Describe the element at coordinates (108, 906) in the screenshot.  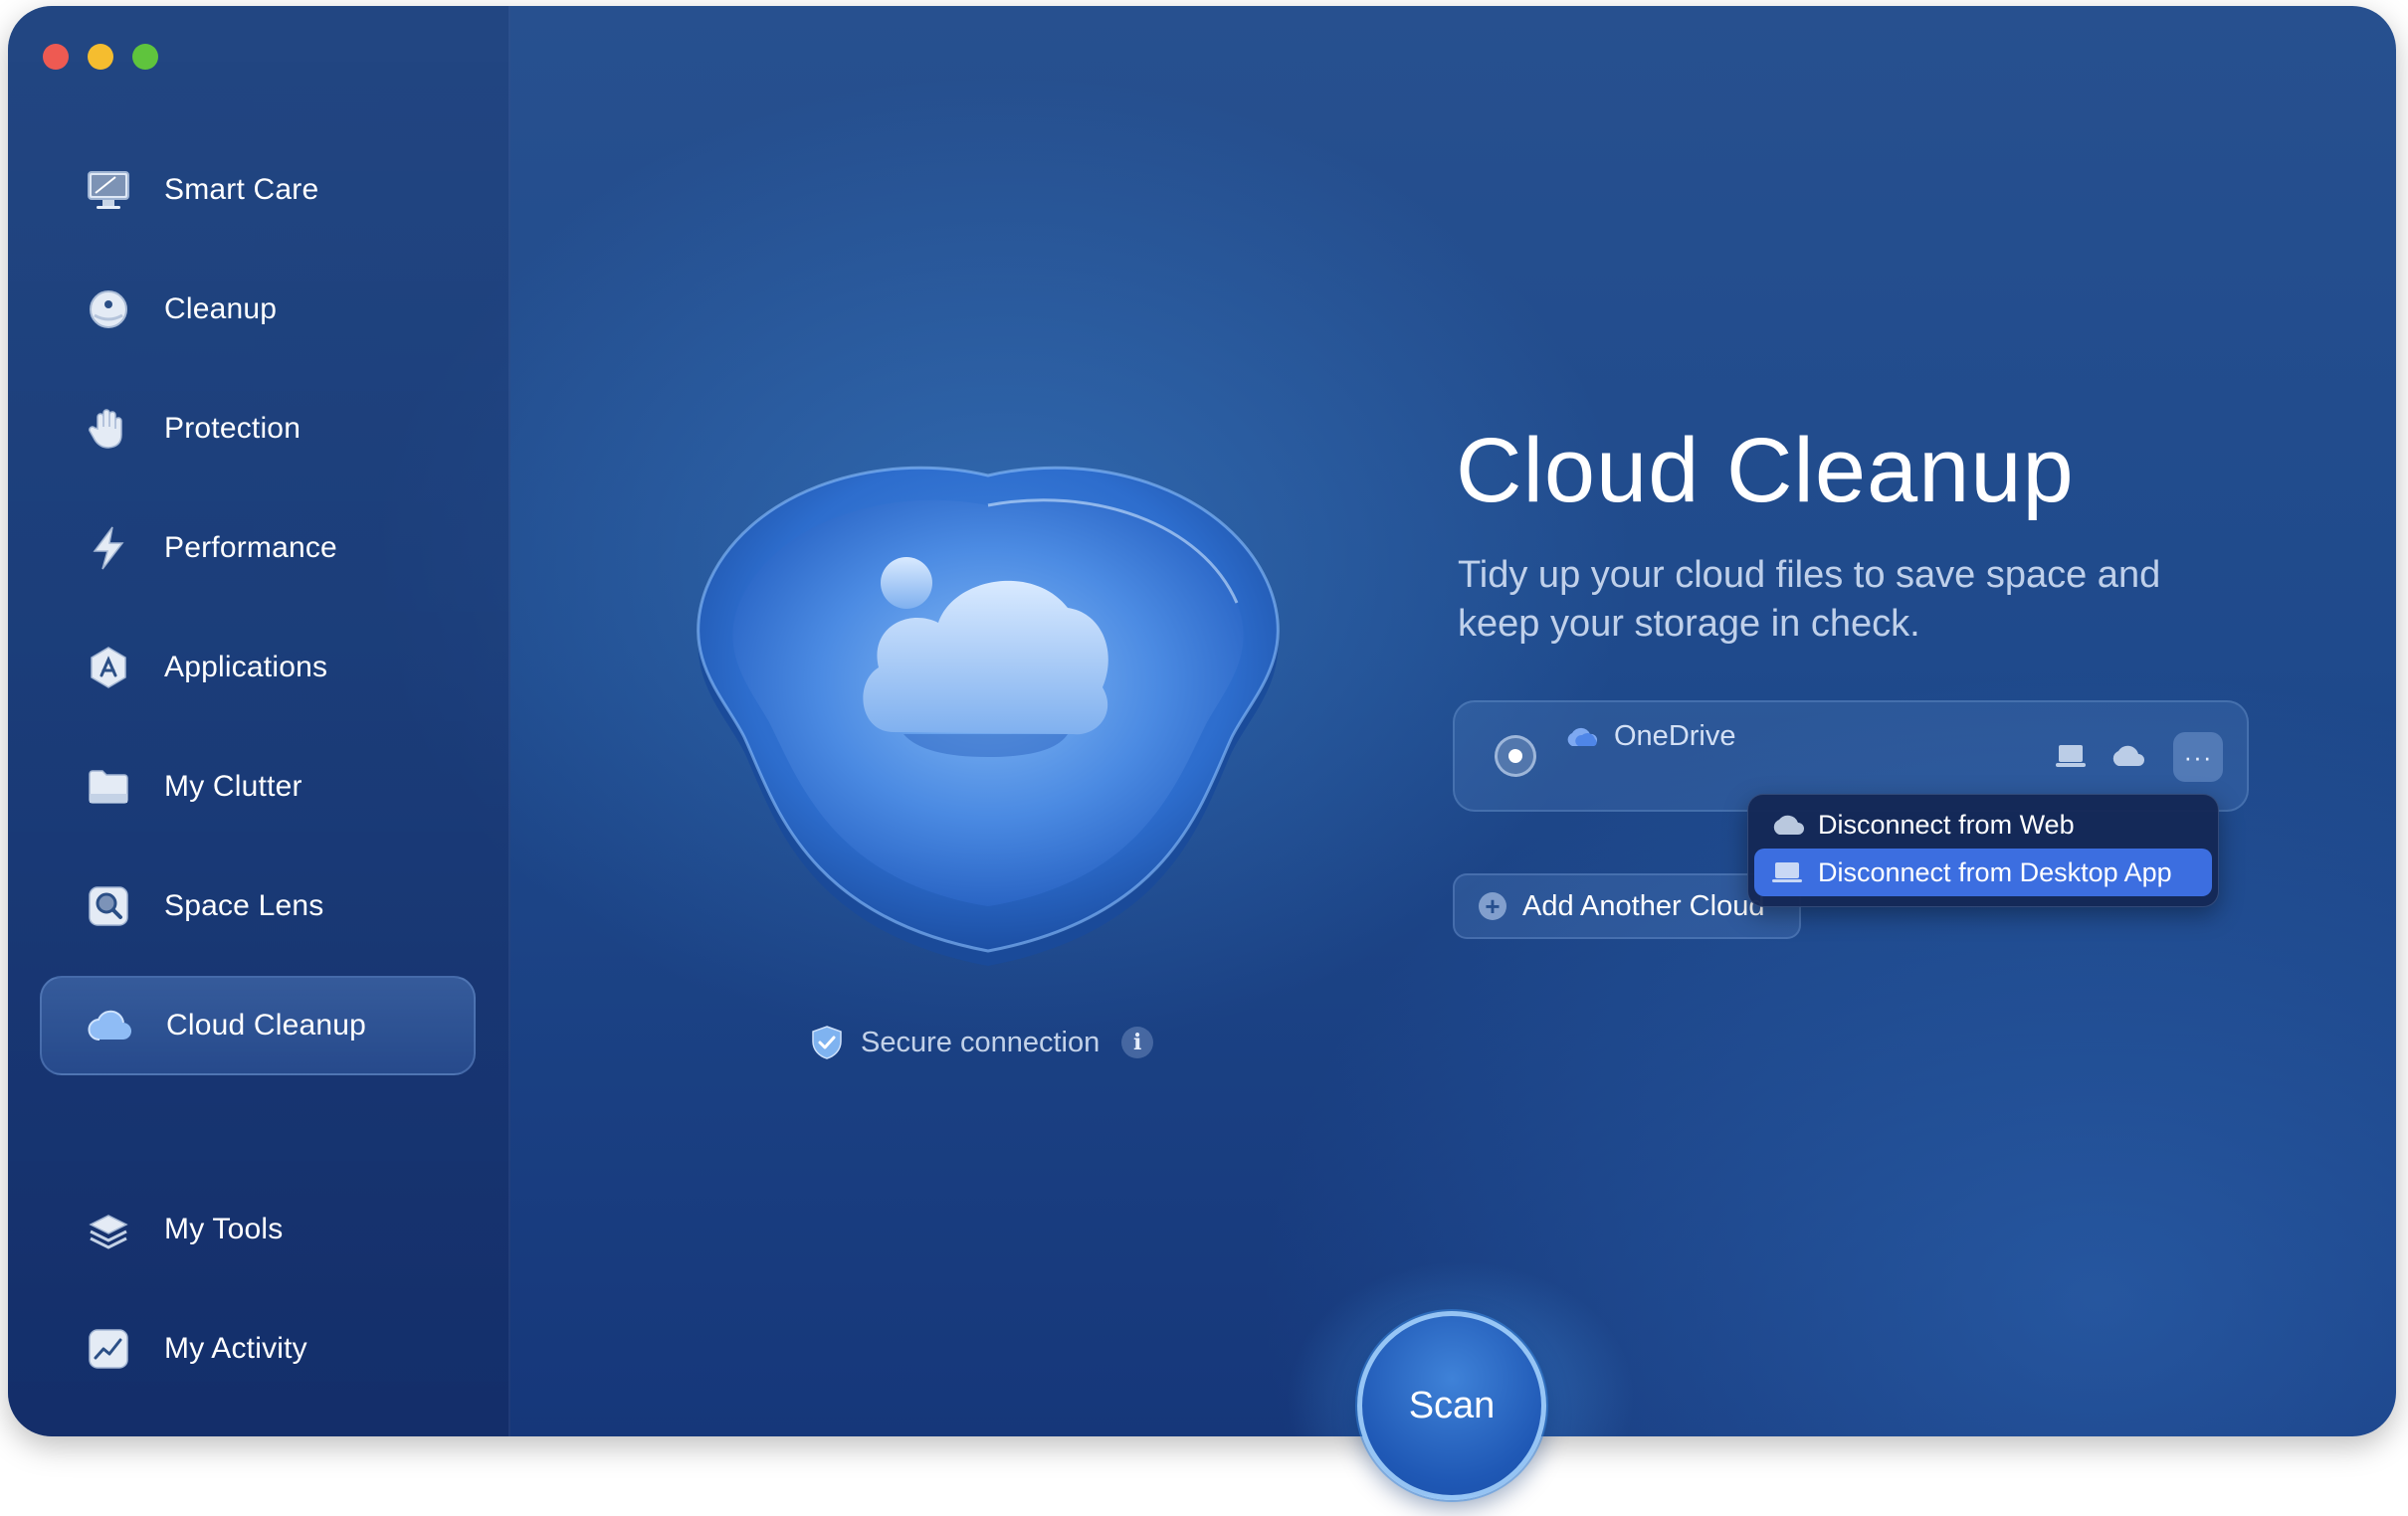
I see `lens-icon` at that location.